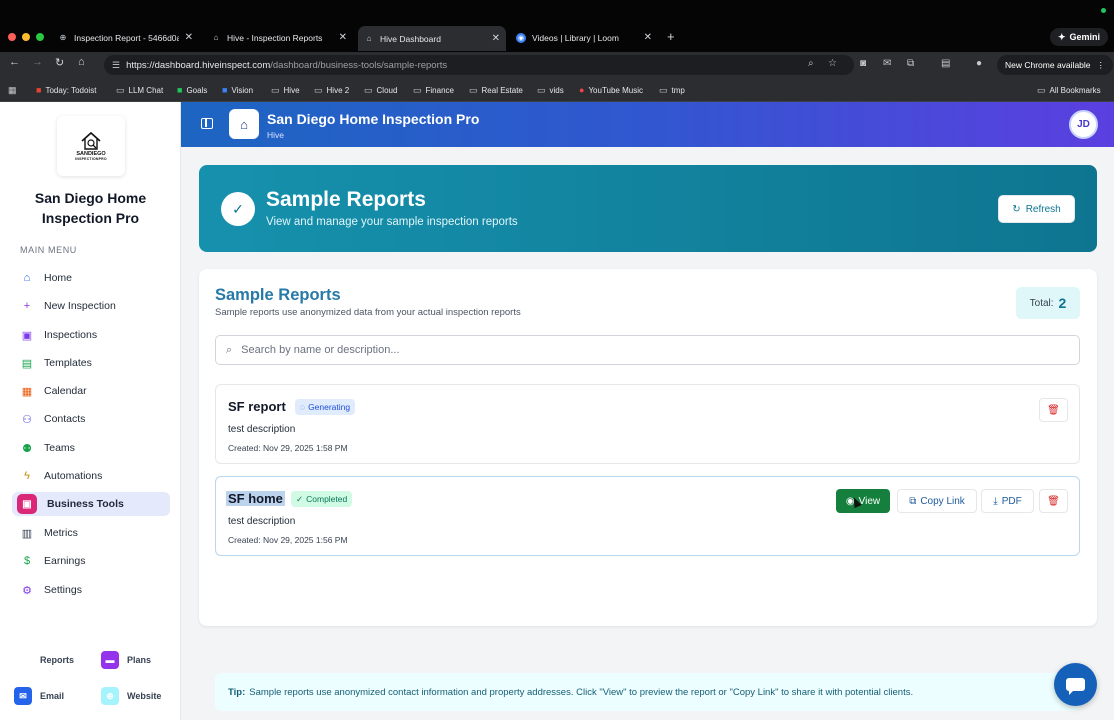  Describe the element at coordinates (1103, 10) in the screenshot. I see `status-dot` at that location.